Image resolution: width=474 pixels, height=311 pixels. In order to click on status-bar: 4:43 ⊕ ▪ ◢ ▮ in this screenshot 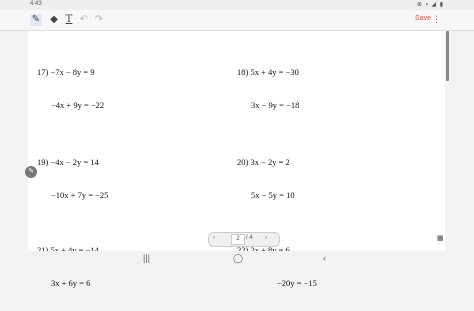, I will do `click(237, 5)`.